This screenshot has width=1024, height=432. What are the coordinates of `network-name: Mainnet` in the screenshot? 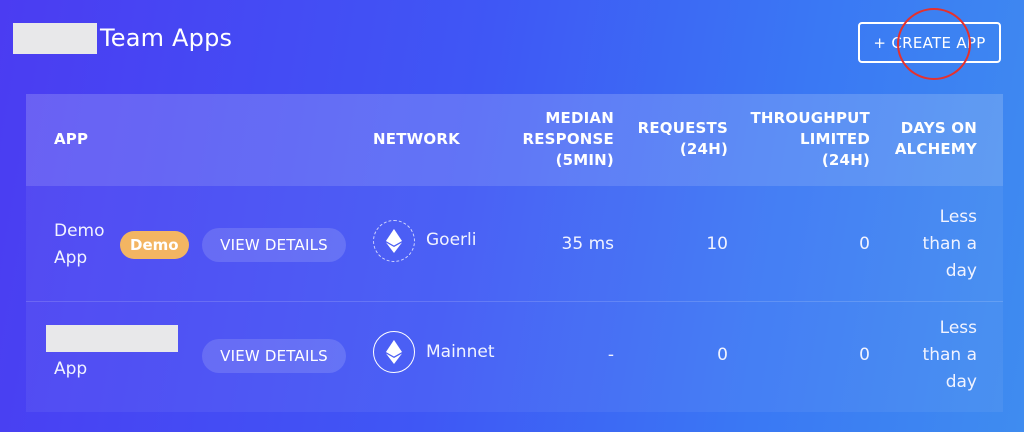 It's located at (460, 352).